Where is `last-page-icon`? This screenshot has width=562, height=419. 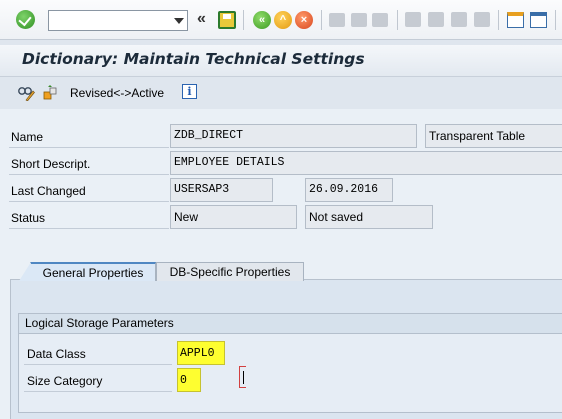
last-page-icon is located at coordinates (482, 19).